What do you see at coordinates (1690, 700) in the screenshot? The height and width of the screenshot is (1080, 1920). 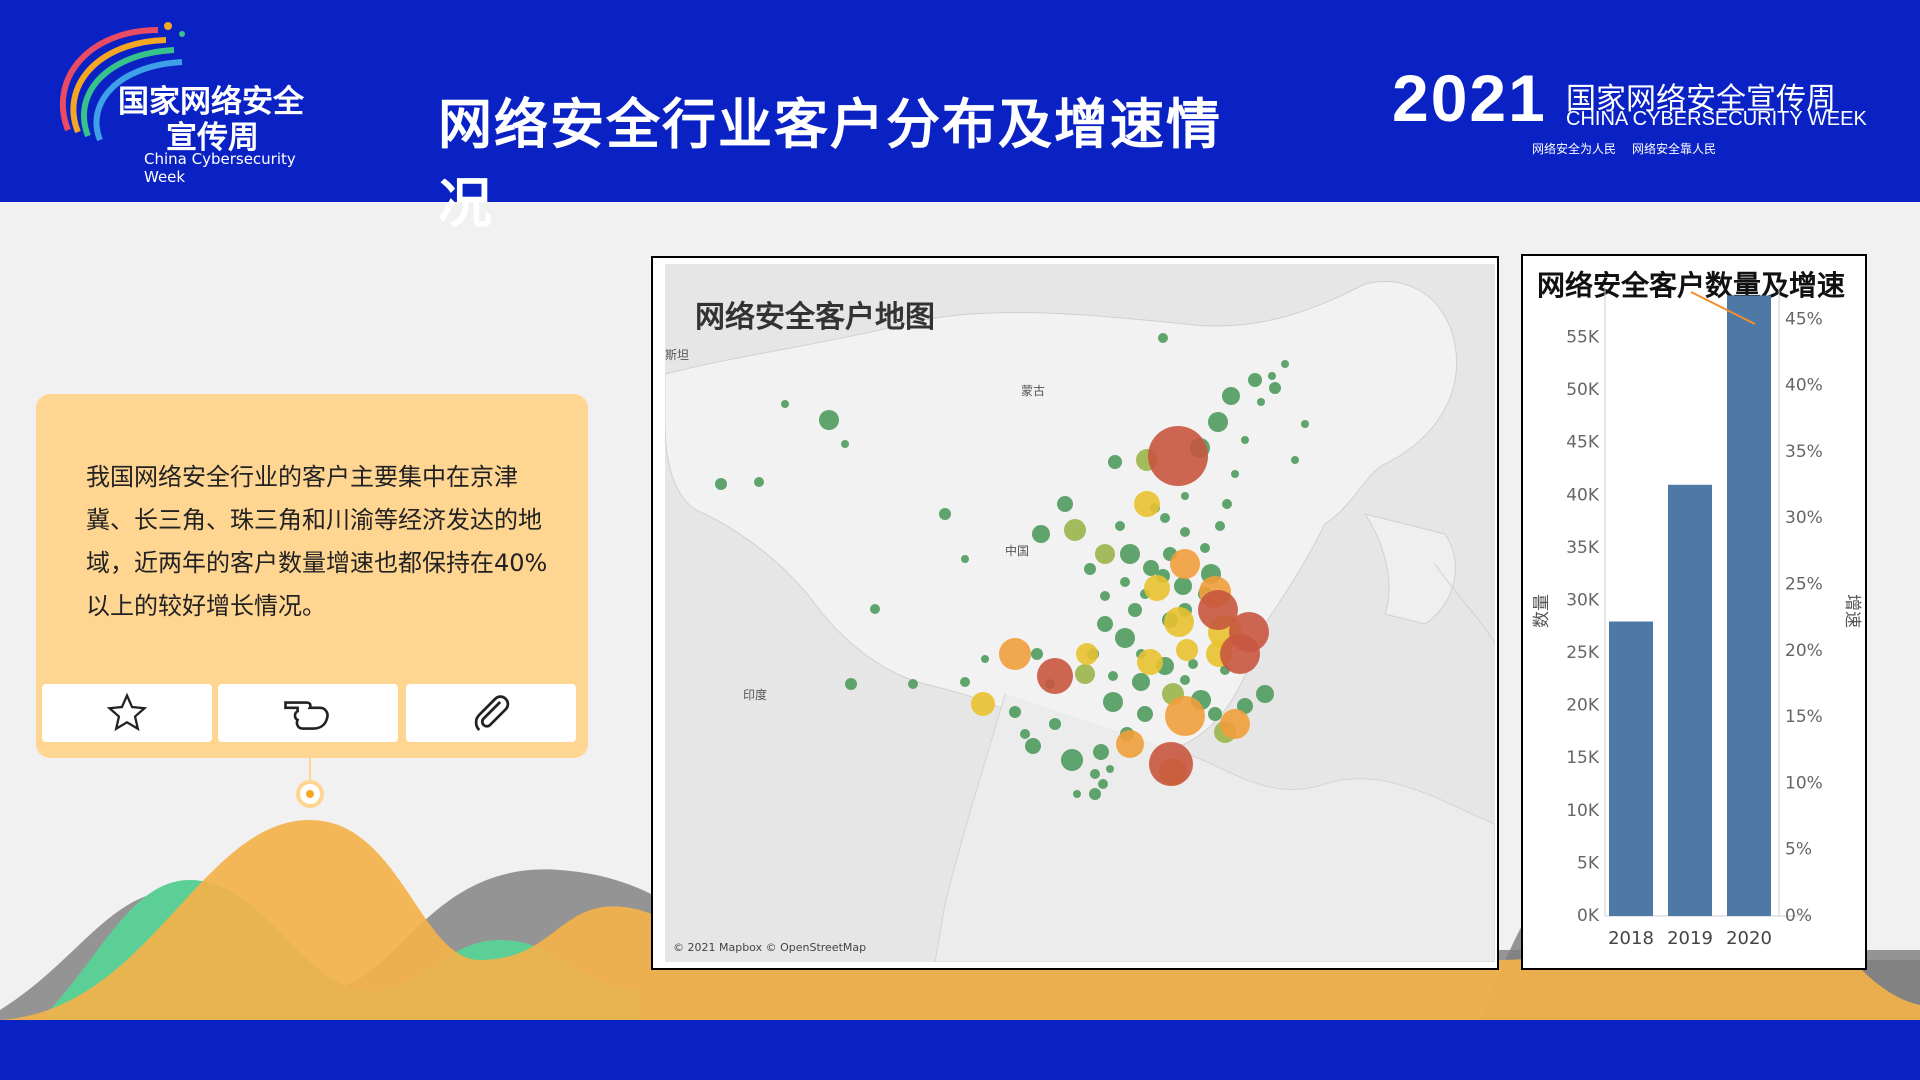 I see `bar-2019` at bounding box center [1690, 700].